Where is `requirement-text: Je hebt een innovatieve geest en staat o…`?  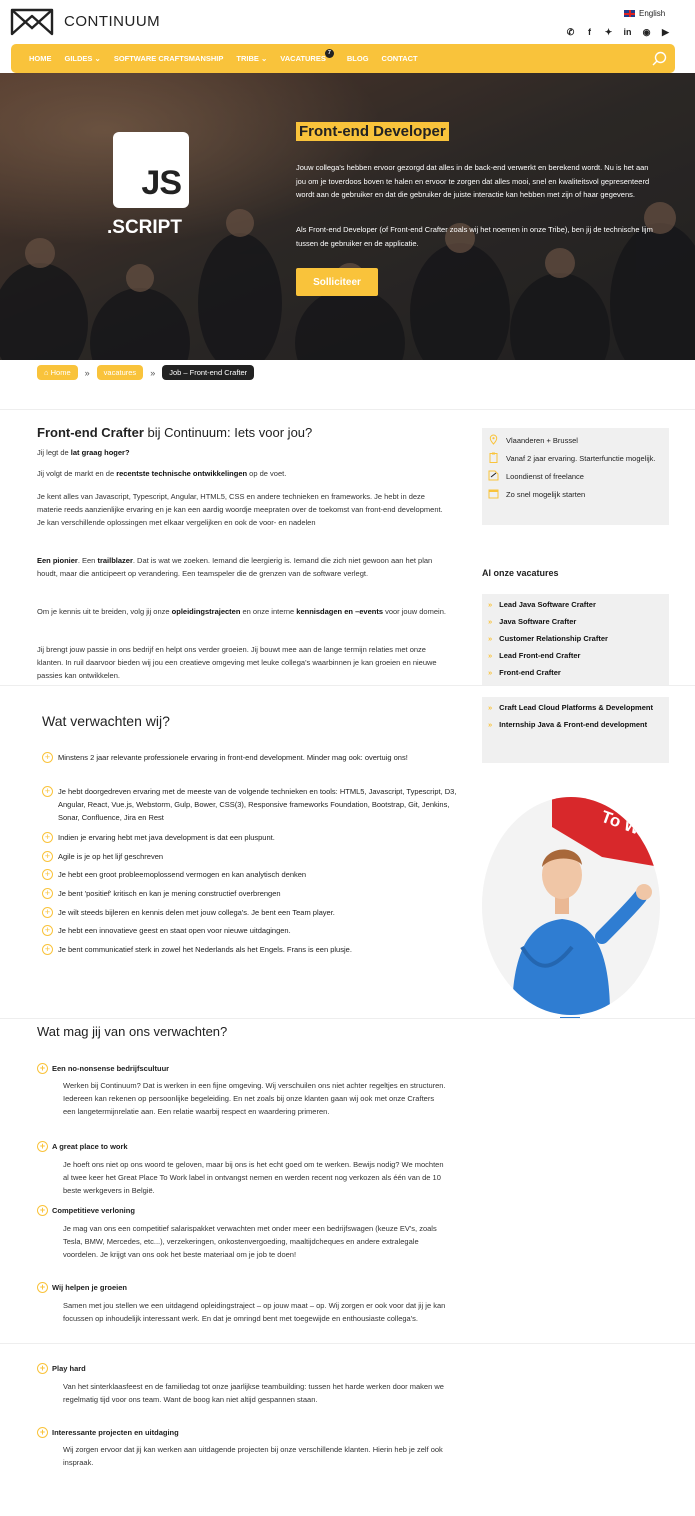
requirement-text: Je hebt een innovatieve geest en staat o… is located at coordinates (174, 930).